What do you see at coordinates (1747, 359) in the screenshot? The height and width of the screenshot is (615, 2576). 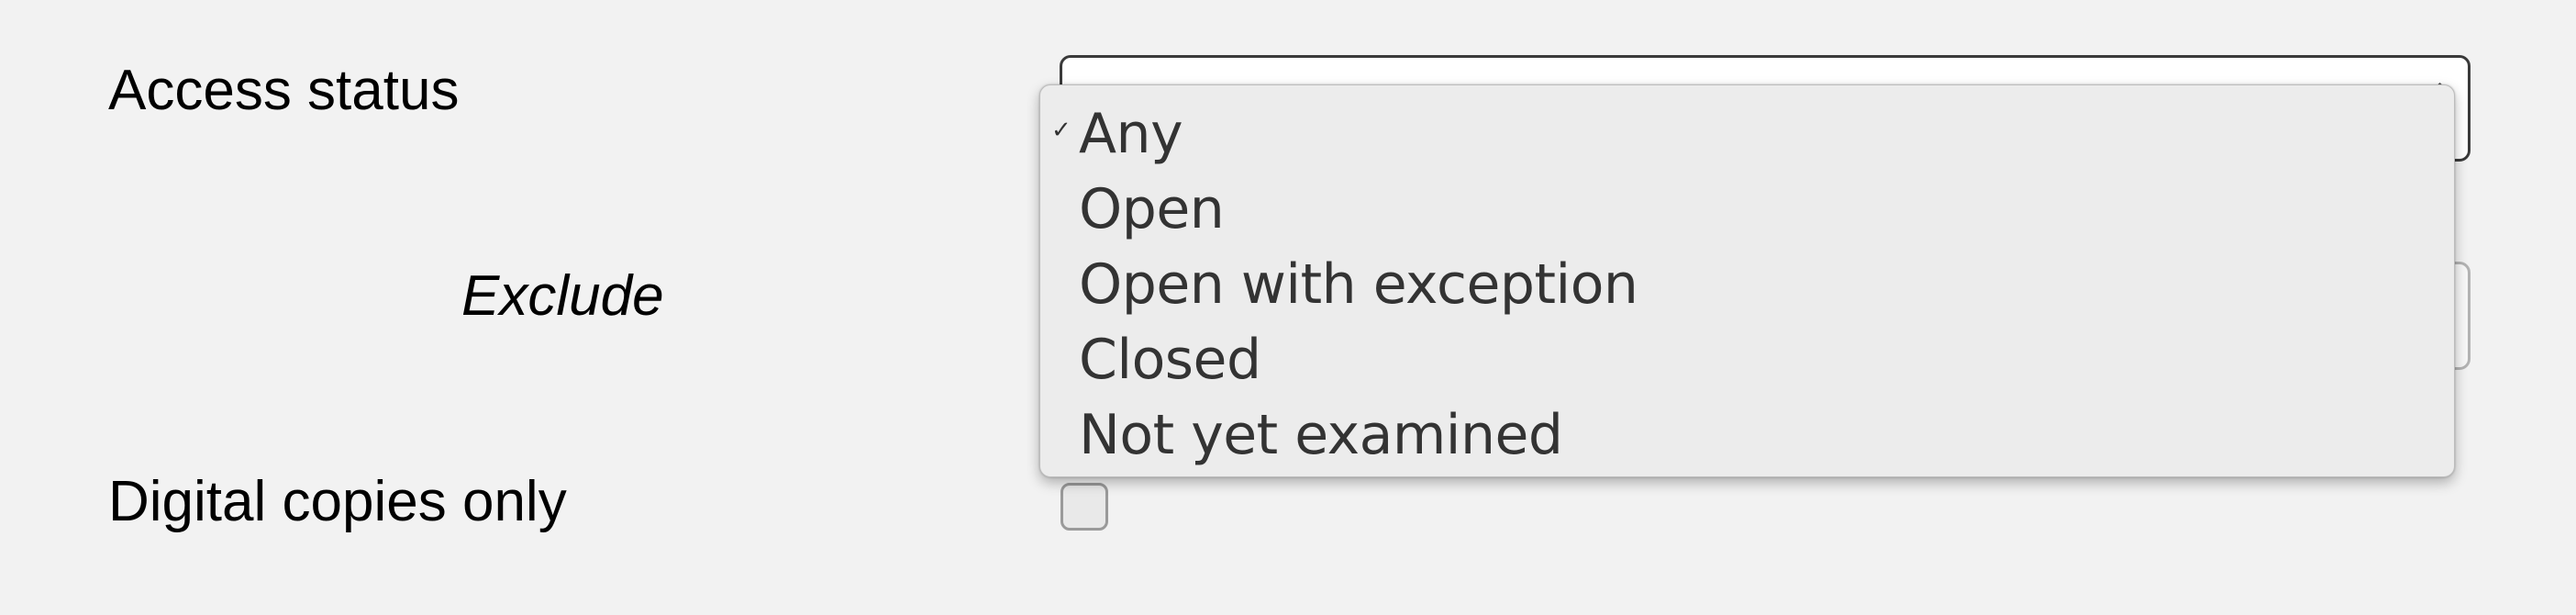 I see `option-closed: Closed` at bounding box center [1747, 359].